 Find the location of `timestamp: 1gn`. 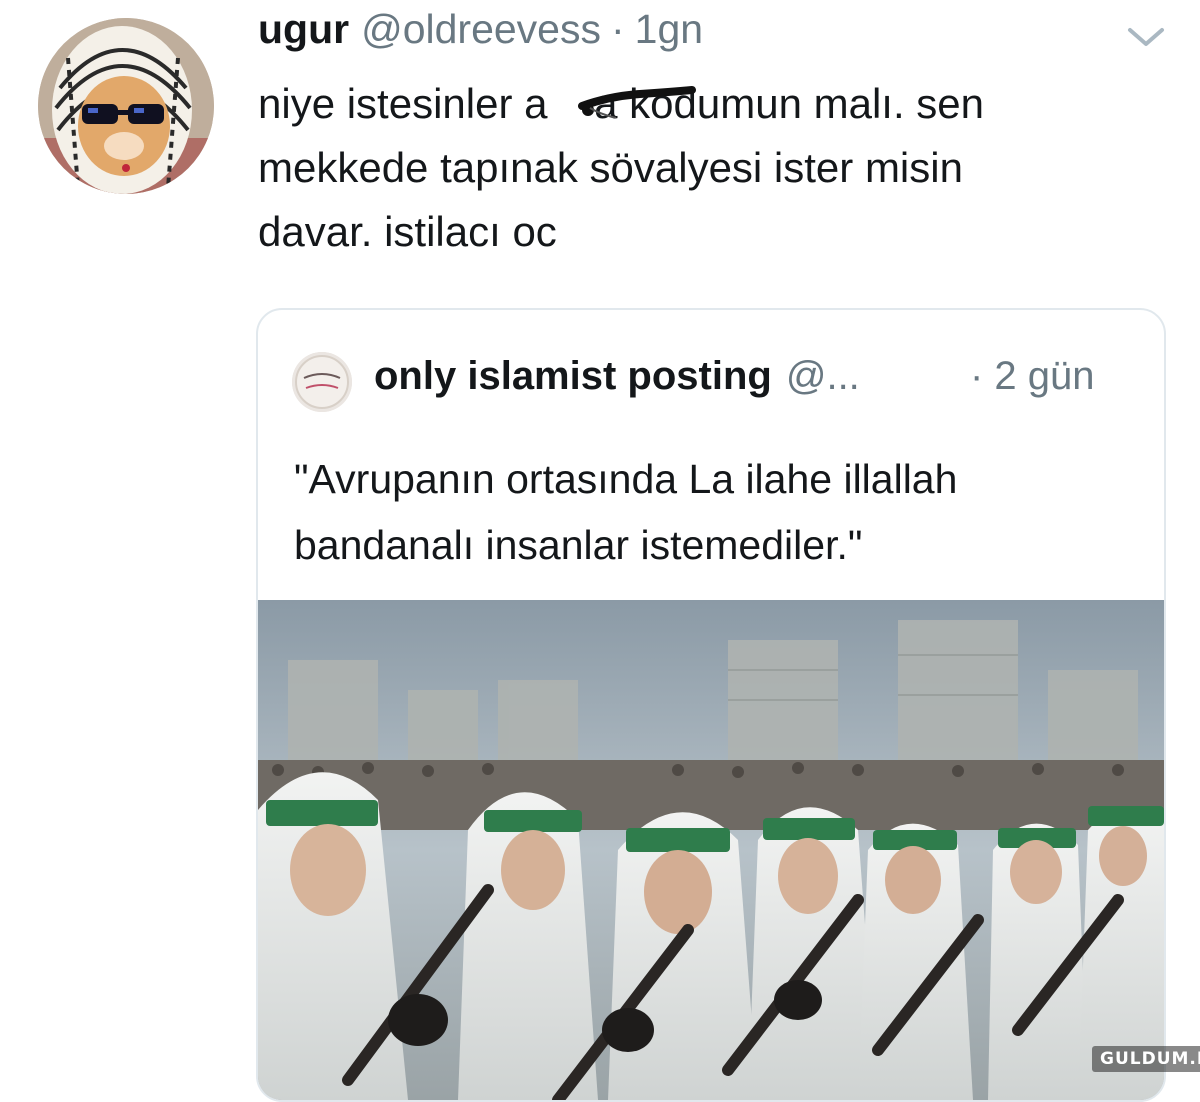

timestamp: 1gn is located at coordinates (669, 29).